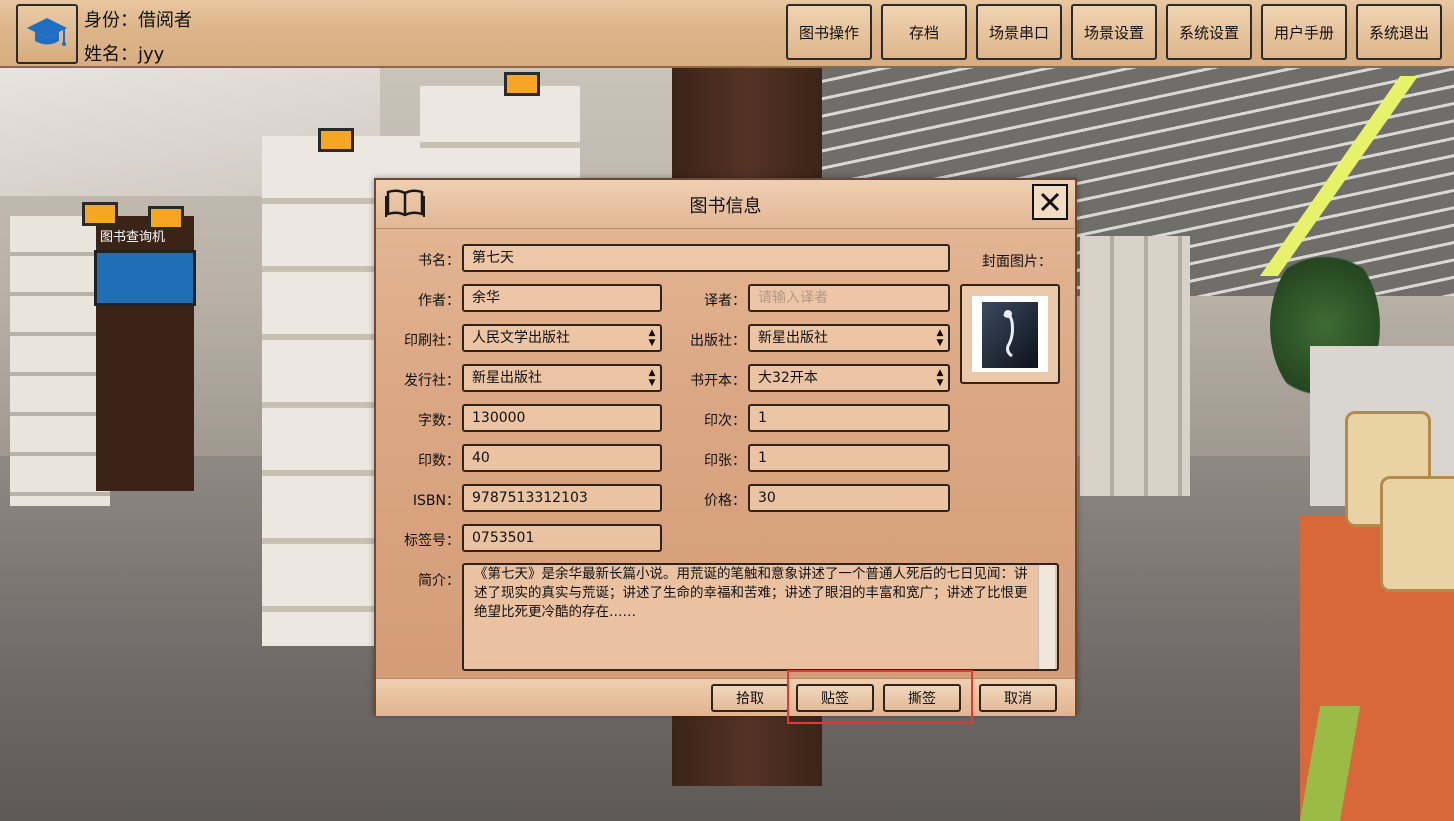 Image resolution: width=1454 pixels, height=821 pixels. I want to click on author-field: 余华, so click(562, 298).